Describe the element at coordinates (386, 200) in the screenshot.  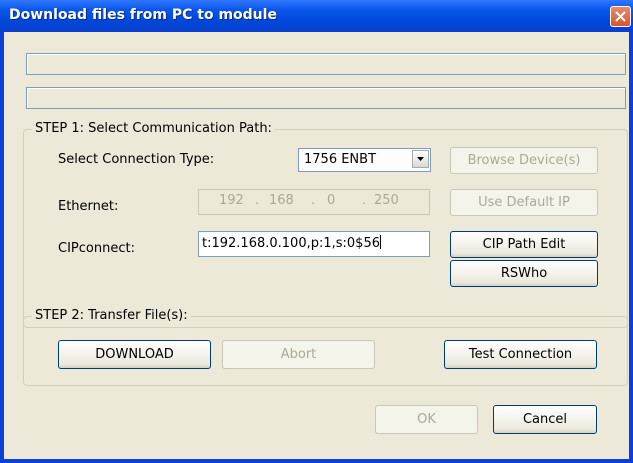
I see `ip-octet-4: 250` at that location.